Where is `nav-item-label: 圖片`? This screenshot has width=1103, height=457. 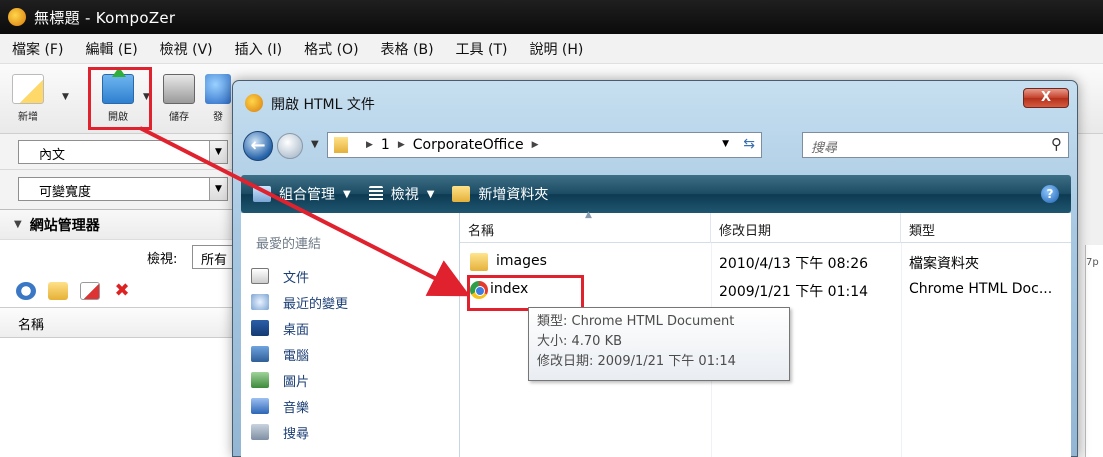
nav-item-label: 圖片 is located at coordinates (296, 382).